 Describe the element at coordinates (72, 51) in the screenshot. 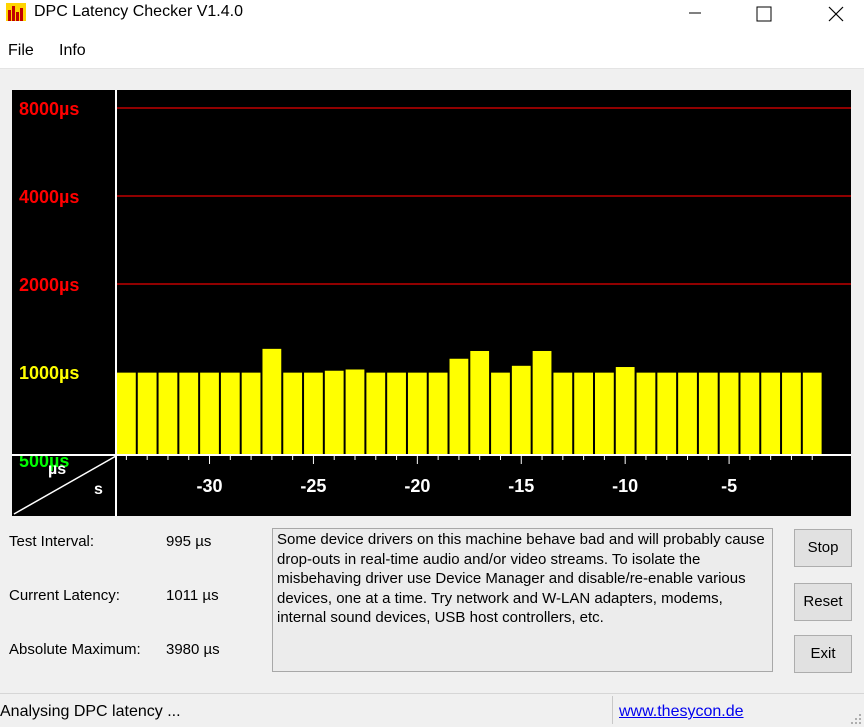

I see `menu-info: Info` at that location.